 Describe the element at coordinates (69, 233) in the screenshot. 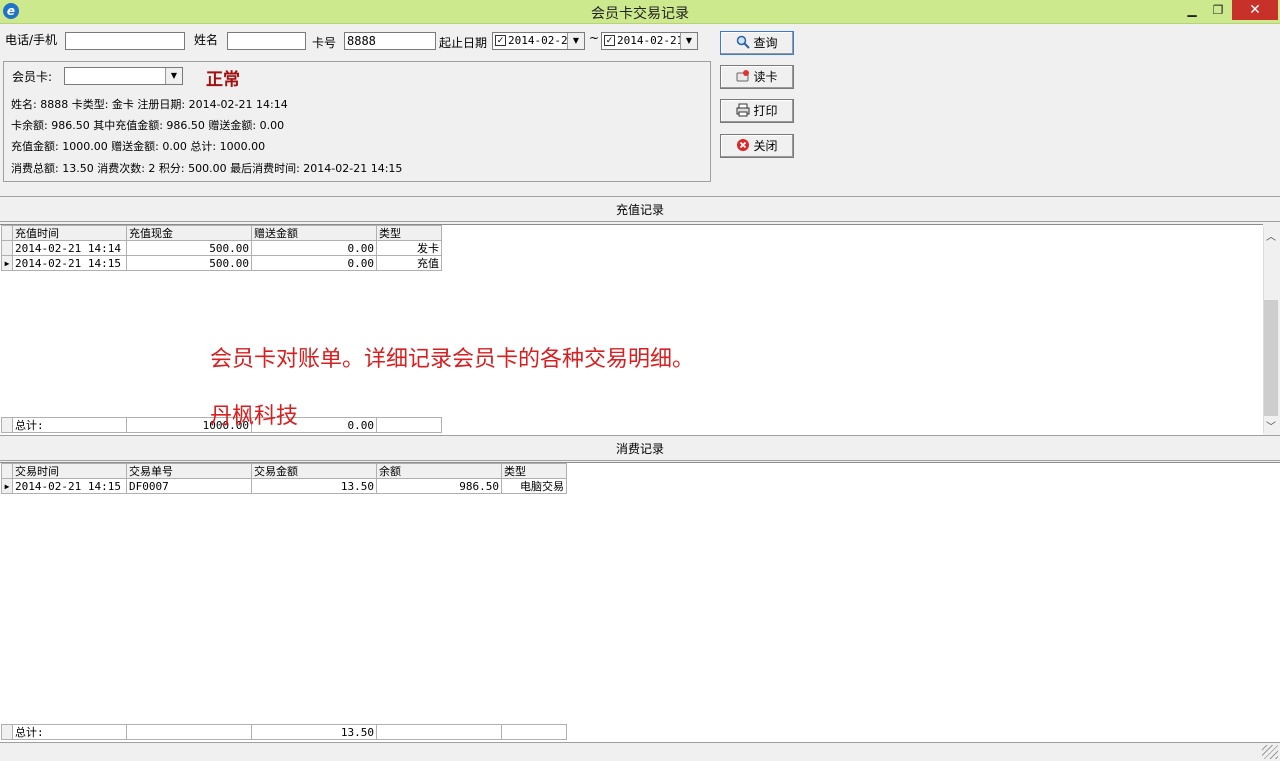

I see `column-header: 充值时间` at that location.